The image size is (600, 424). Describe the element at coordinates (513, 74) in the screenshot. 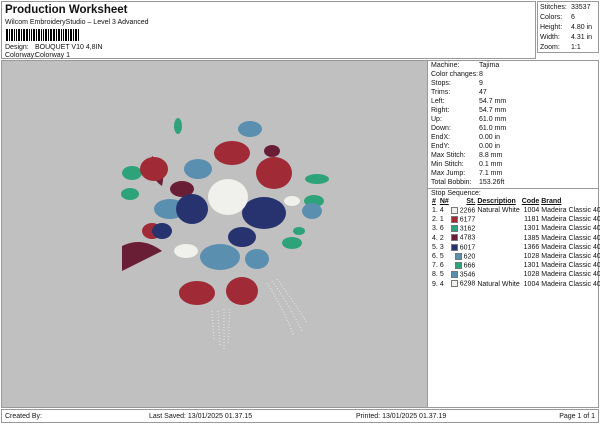

I see `info-row: Color changes: 8` at that location.